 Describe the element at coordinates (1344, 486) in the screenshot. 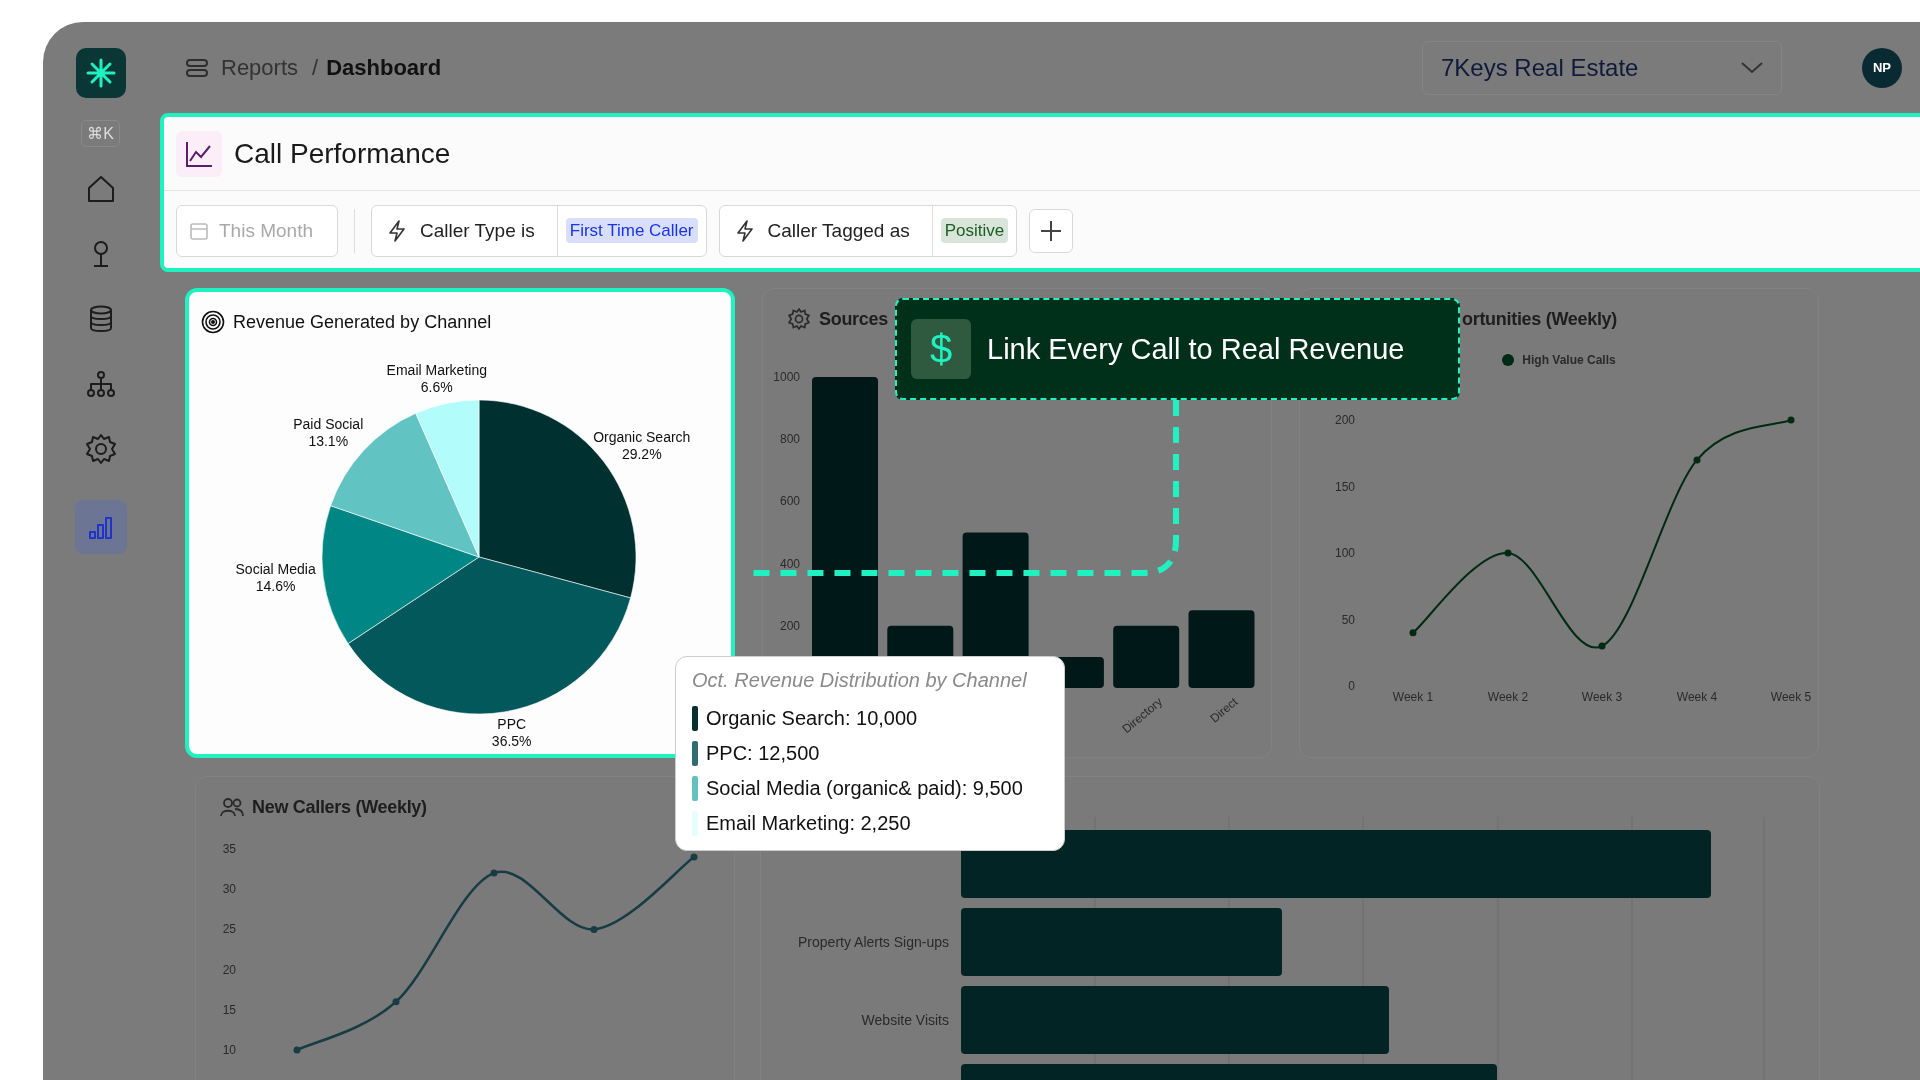

I see `axis-tick-label: 150` at that location.